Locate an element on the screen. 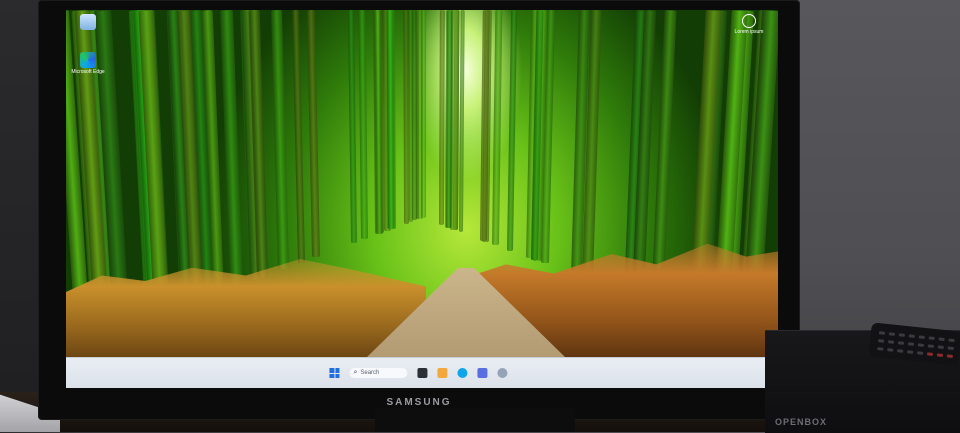 Image resolution: width=960 pixels, height=433 pixels. desktop-icon-label: Microsoft Edge is located at coordinates (88, 72).